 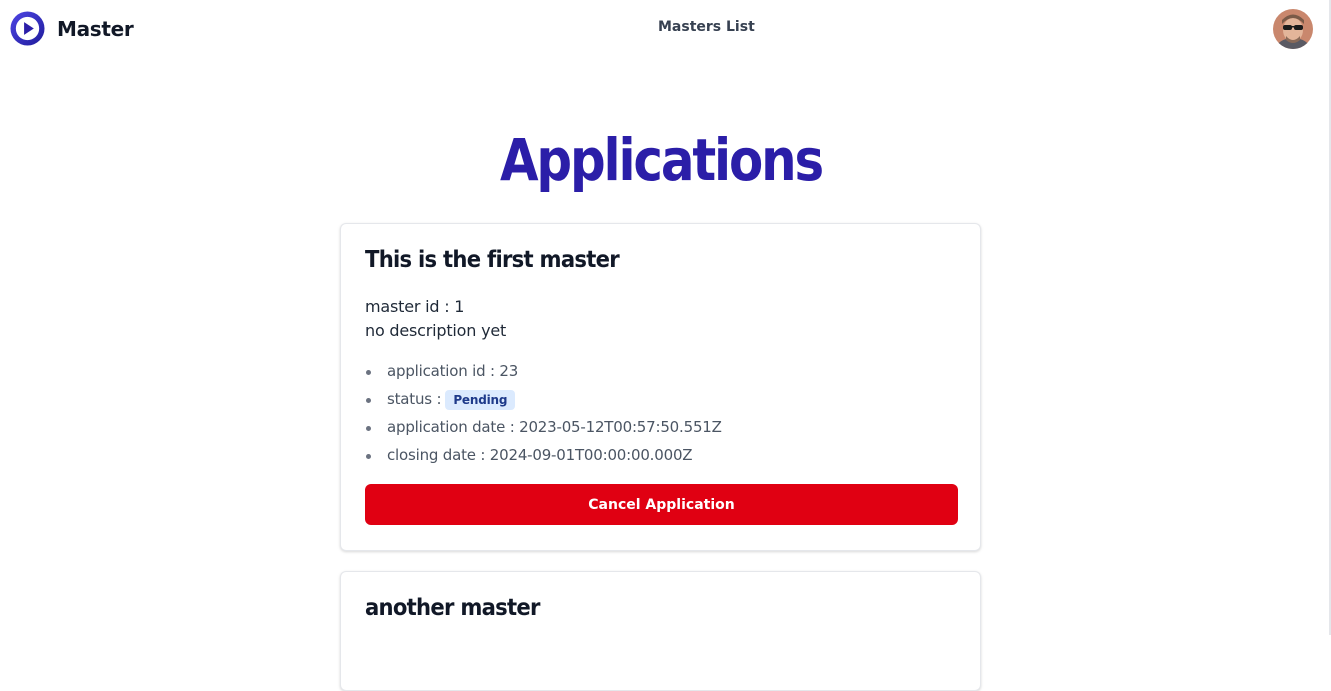 I want to click on master-title: This is the first master, so click(x=492, y=260).